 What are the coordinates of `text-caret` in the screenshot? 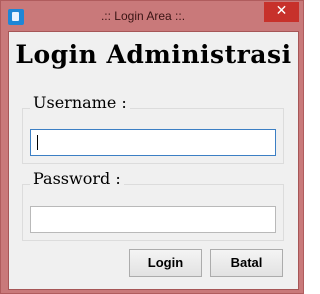 It's located at (37, 142).